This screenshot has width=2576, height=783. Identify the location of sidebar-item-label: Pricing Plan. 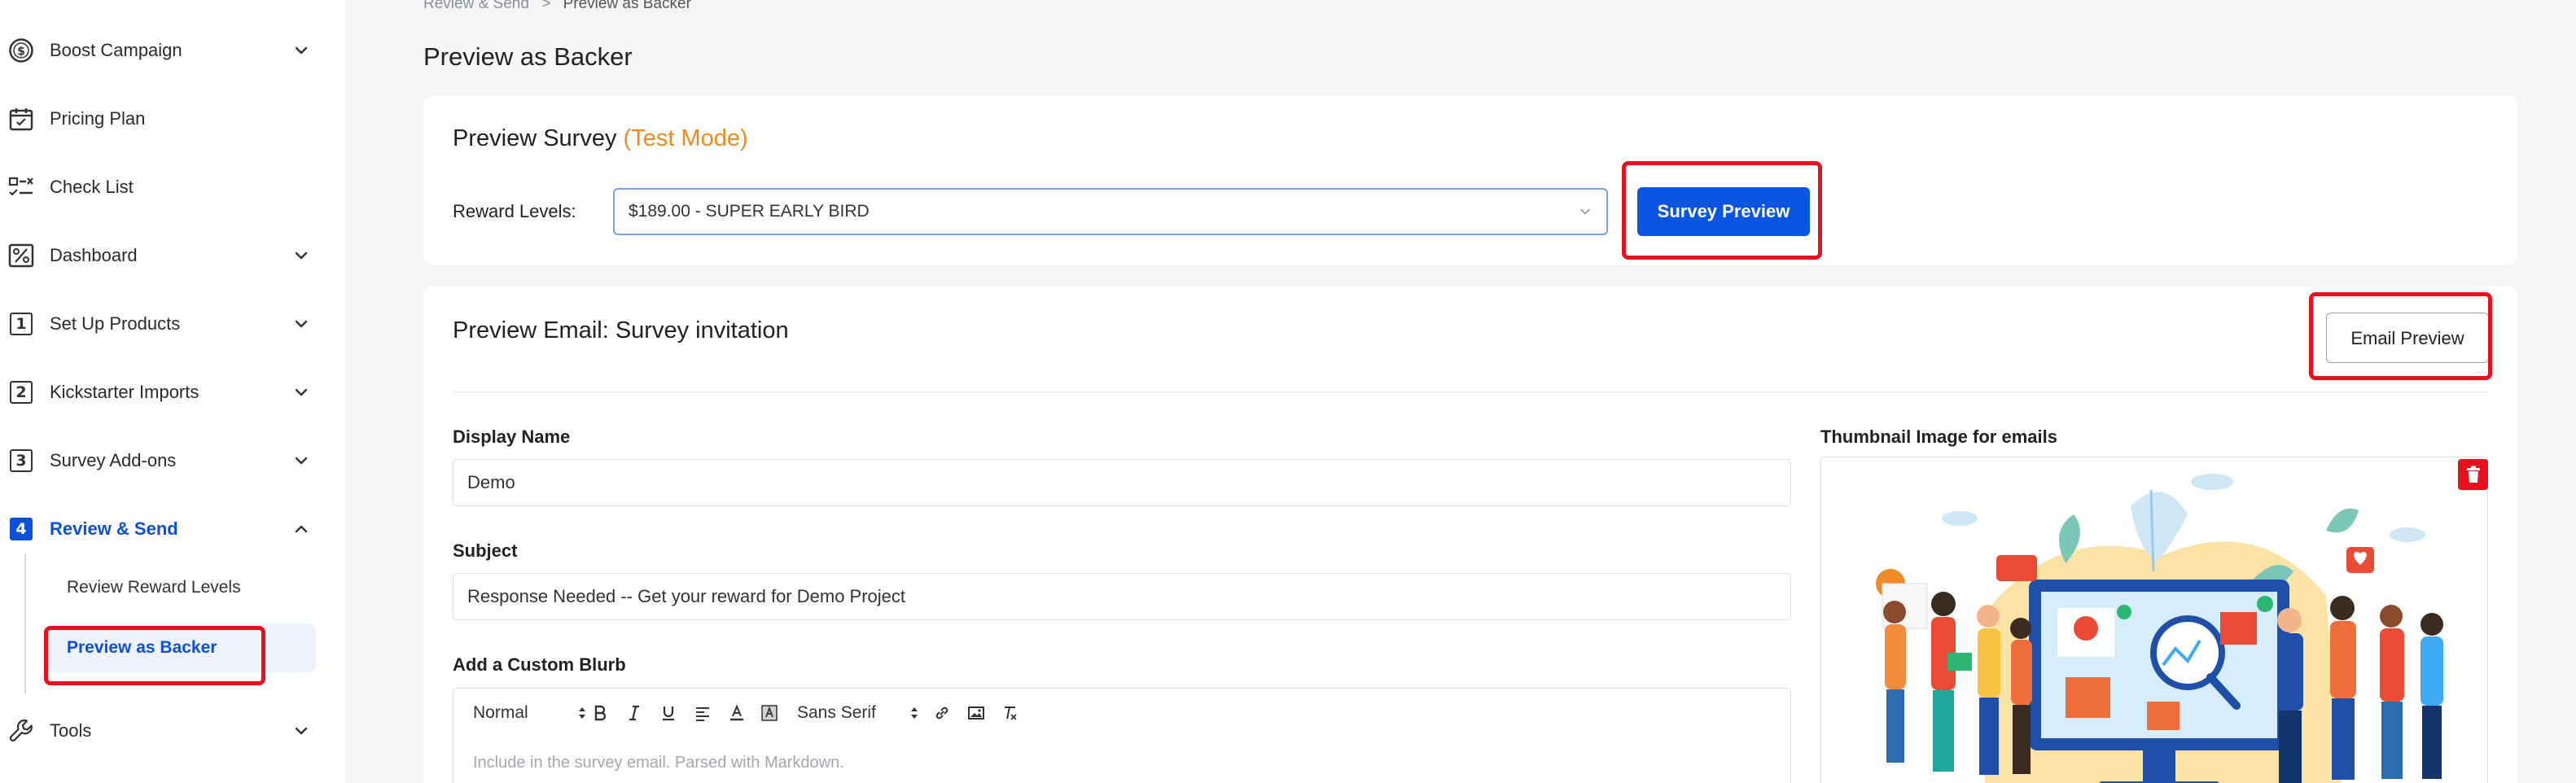
(98, 118).